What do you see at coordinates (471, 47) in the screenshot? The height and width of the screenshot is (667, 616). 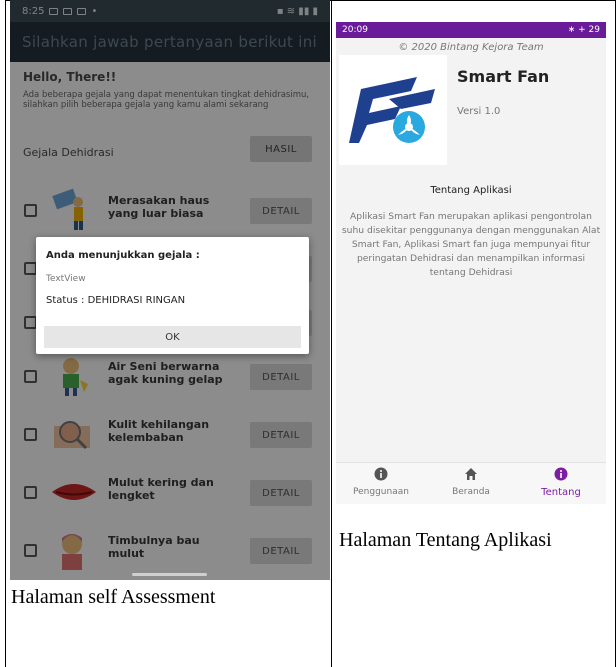 I see `copyright-text: © 2020 Bintang Kejora Team` at bounding box center [471, 47].